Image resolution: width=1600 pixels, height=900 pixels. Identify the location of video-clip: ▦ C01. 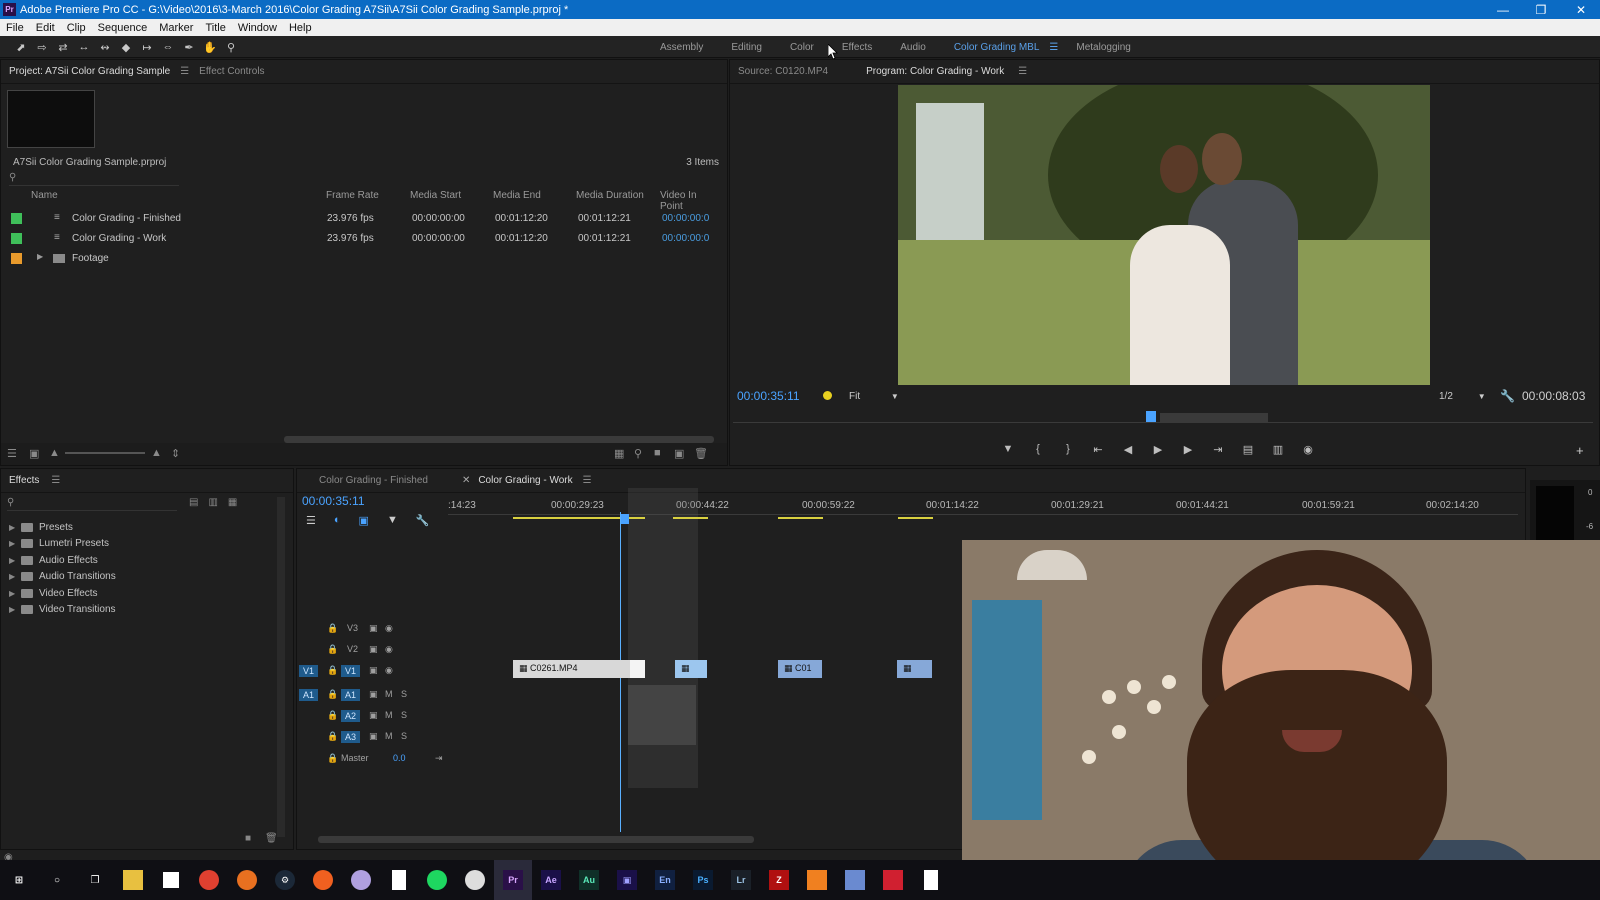
(800, 669).